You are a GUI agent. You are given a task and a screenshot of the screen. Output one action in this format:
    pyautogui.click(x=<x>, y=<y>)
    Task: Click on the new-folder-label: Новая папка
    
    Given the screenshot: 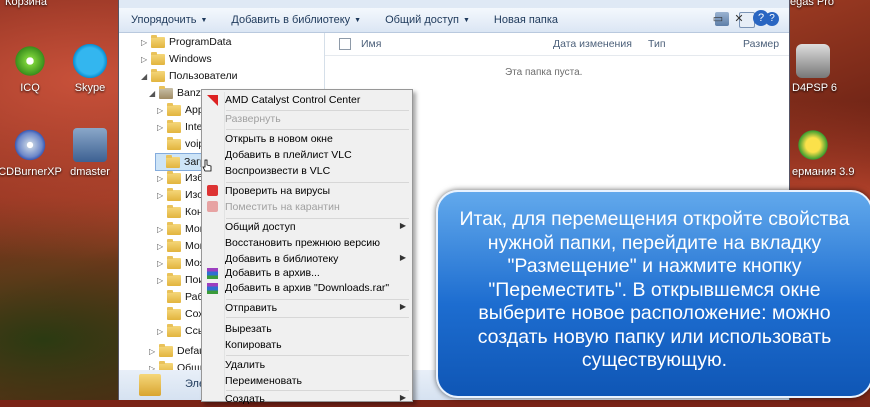 What is the action you would take?
    pyautogui.click(x=526, y=20)
    